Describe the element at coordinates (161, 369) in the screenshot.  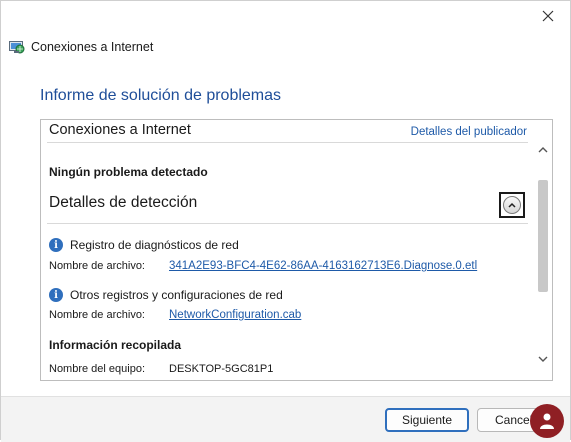
I see `computer-name-row: Nombre del equipo: DESKTOP-5GC81P1` at that location.